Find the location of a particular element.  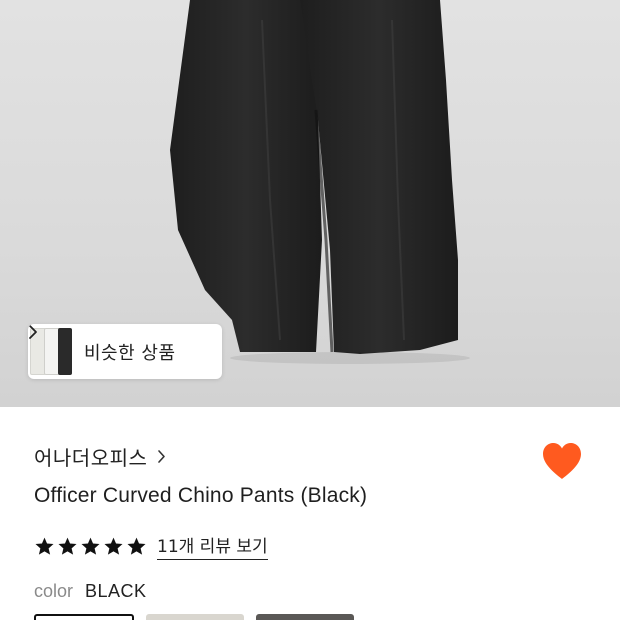

thumbnail is located at coordinates (65, 351).